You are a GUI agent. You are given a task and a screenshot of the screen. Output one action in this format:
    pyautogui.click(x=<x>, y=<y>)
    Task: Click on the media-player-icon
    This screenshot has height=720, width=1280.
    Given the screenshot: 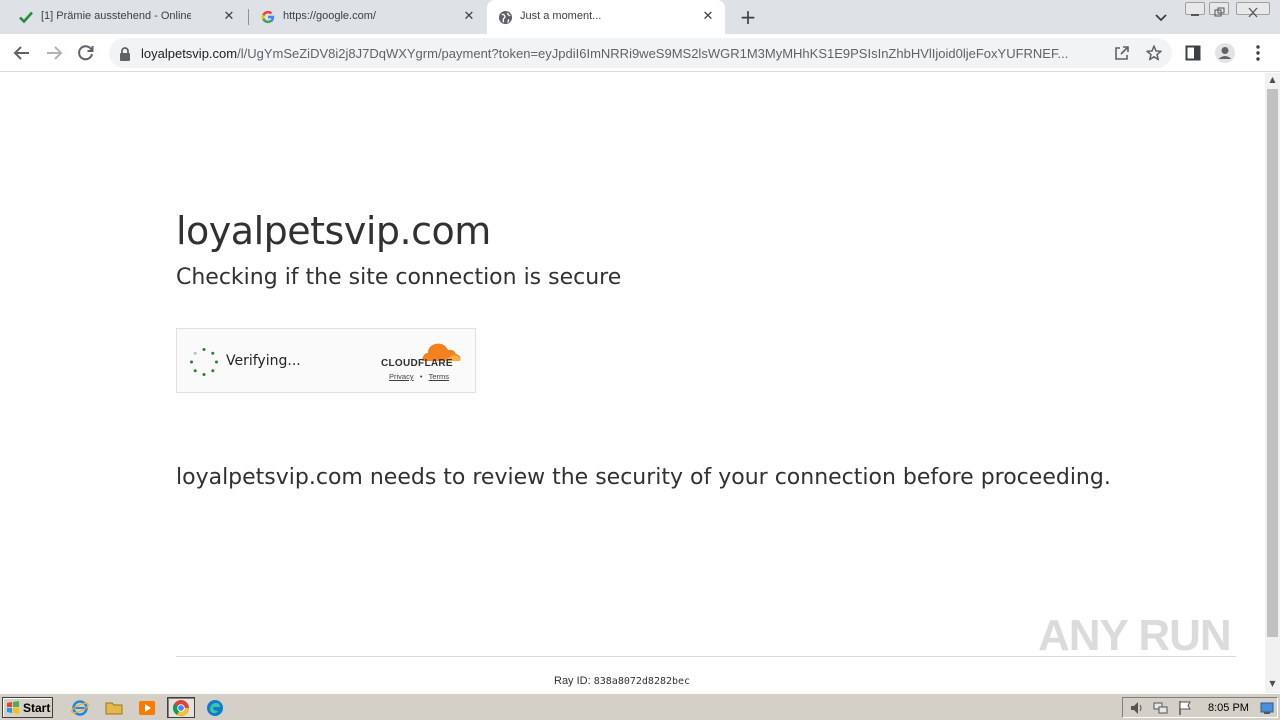 What is the action you would take?
    pyautogui.click(x=147, y=707)
    